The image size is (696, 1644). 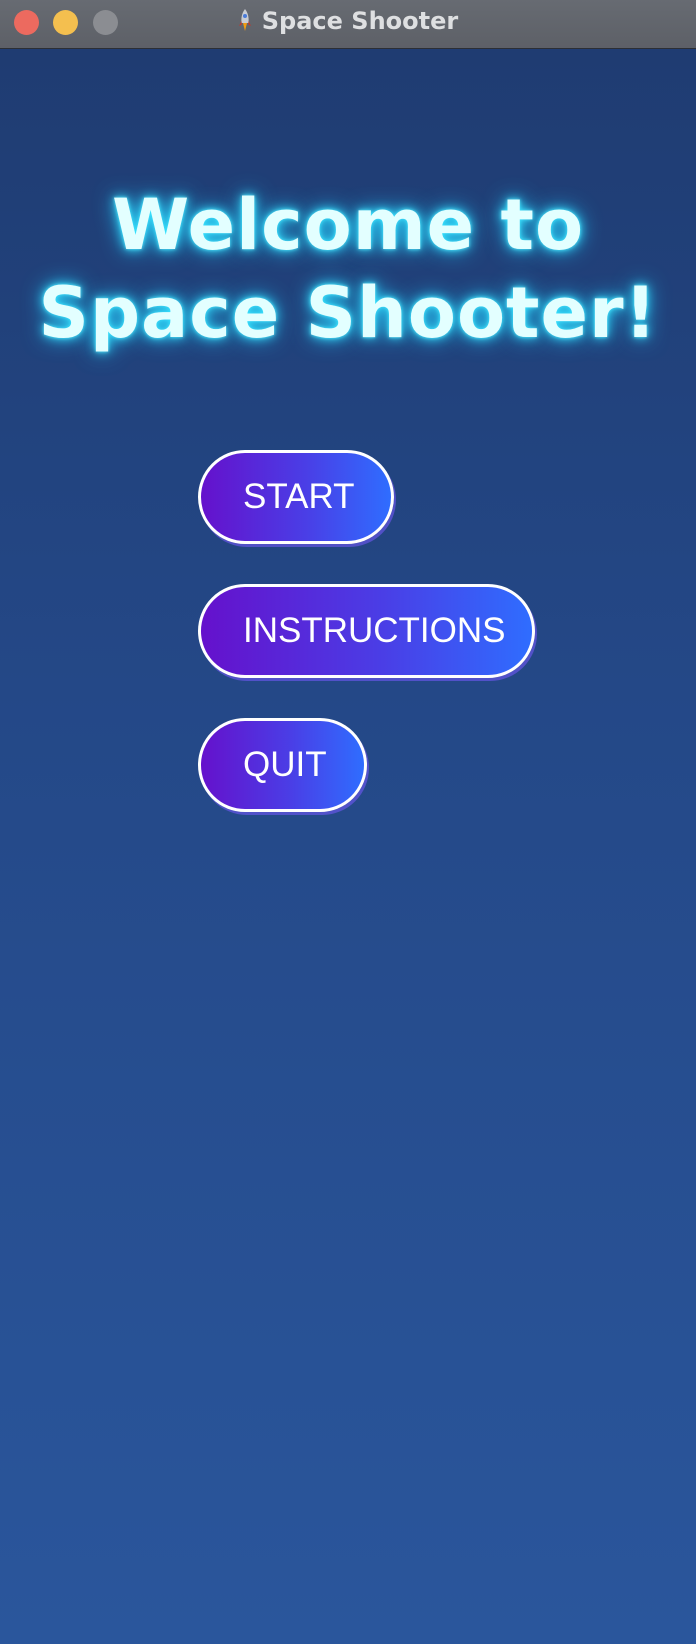 What do you see at coordinates (296, 497) in the screenshot?
I see `start-button: START` at bounding box center [296, 497].